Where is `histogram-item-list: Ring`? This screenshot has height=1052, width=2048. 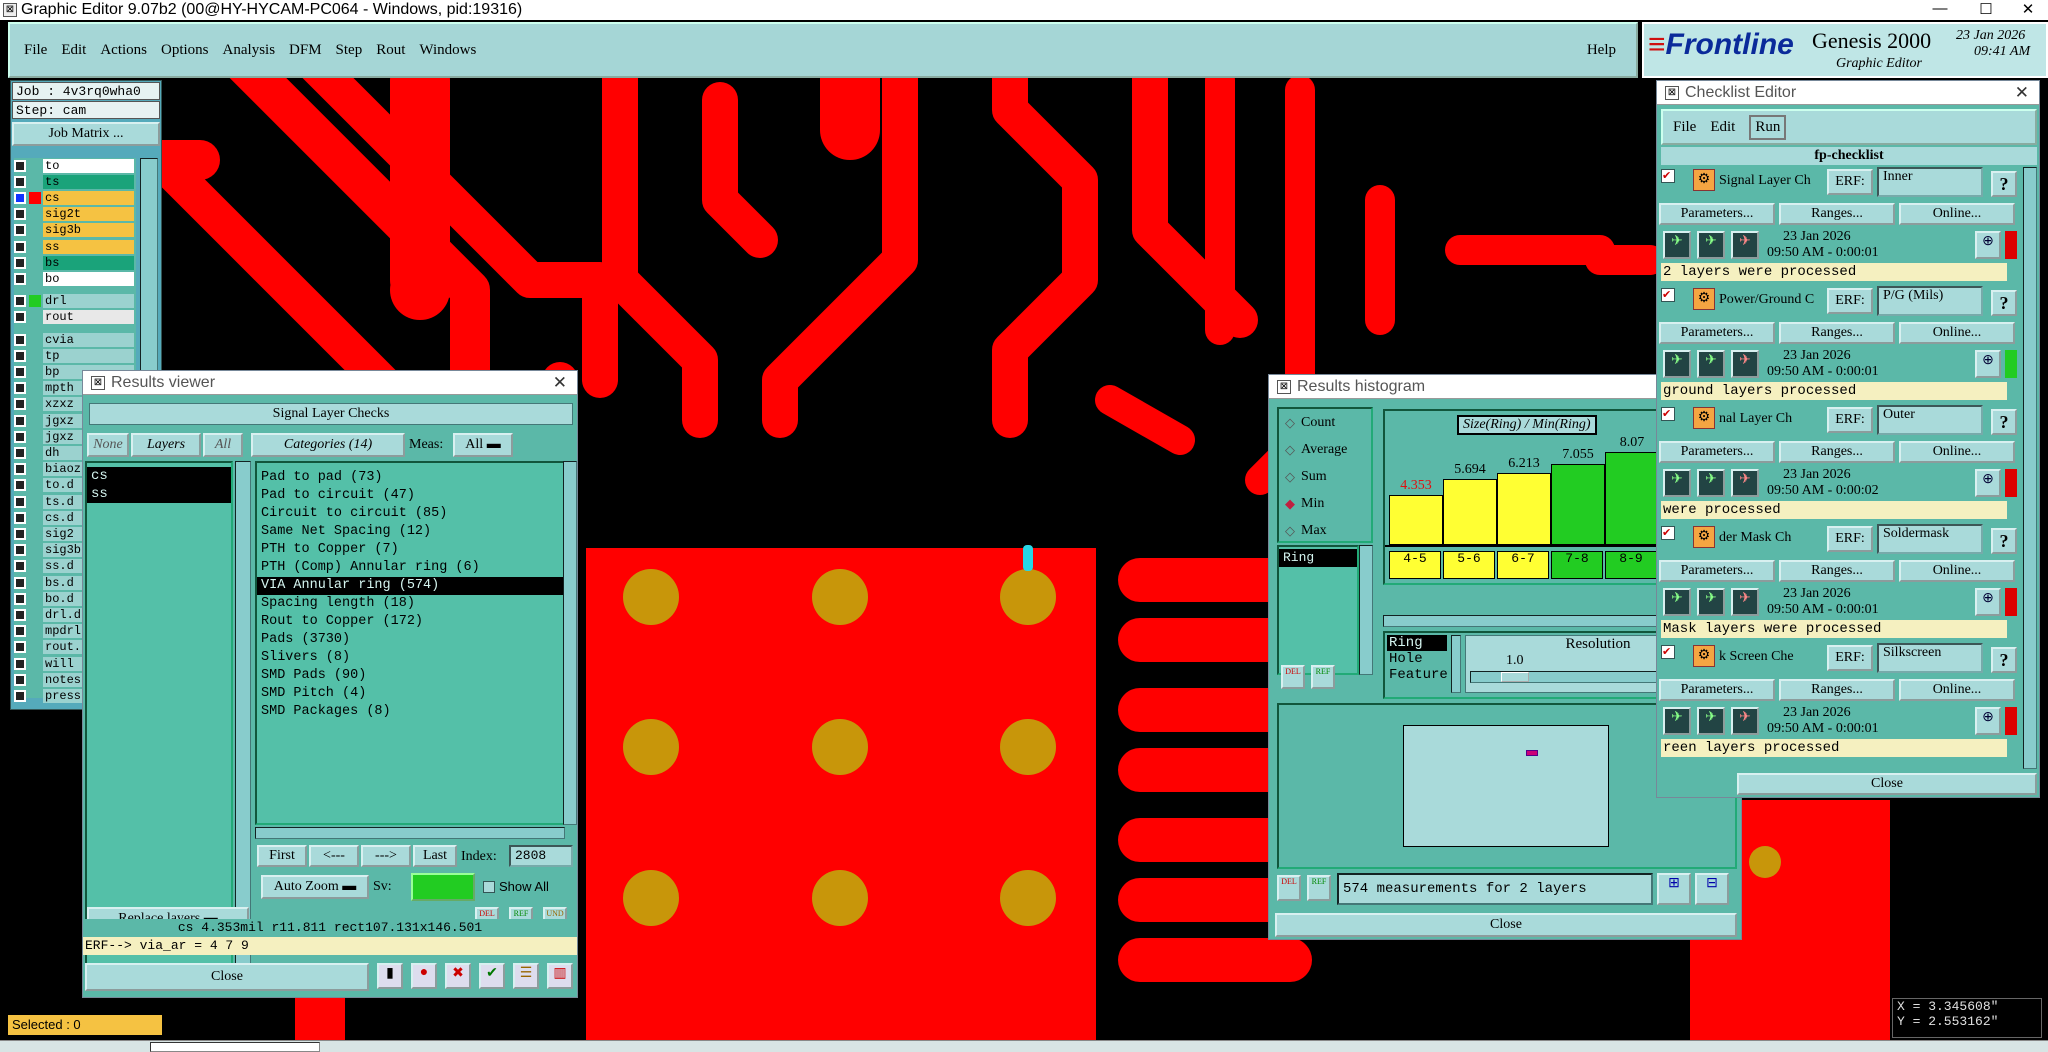
histogram-item-list: Ring is located at coordinates (1318, 610).